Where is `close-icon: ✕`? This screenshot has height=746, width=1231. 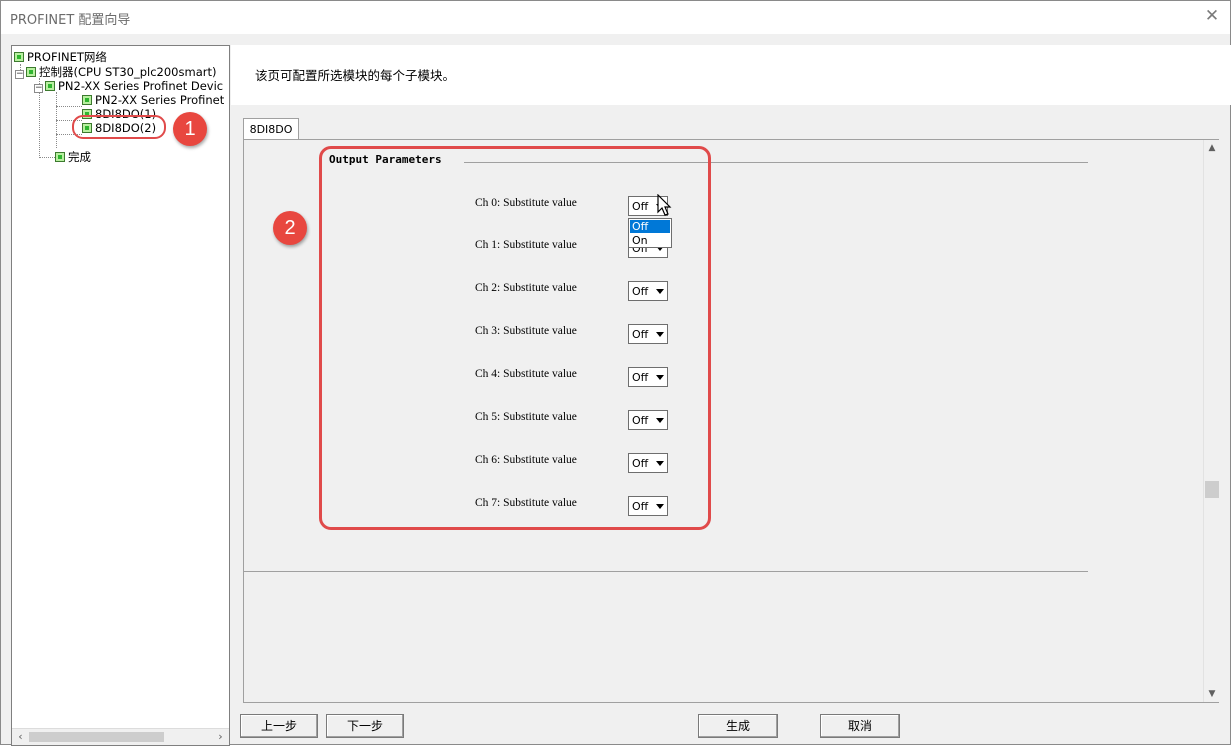 close-icon: ✕ is located at coordinates (1212, 16).